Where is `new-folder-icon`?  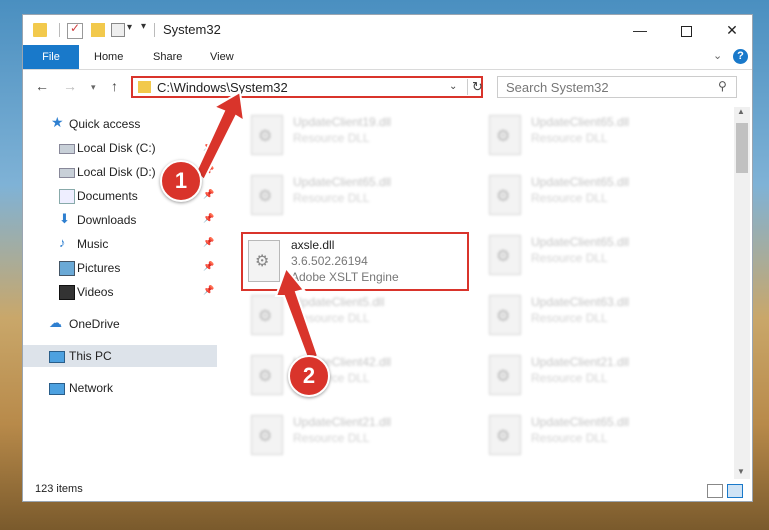 new-folder-icon is located at coordinates (98, 30).